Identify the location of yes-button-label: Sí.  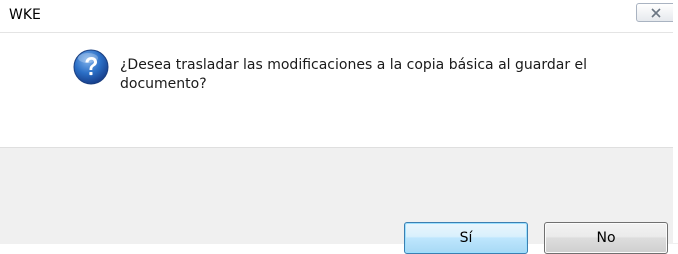
(466, 238).